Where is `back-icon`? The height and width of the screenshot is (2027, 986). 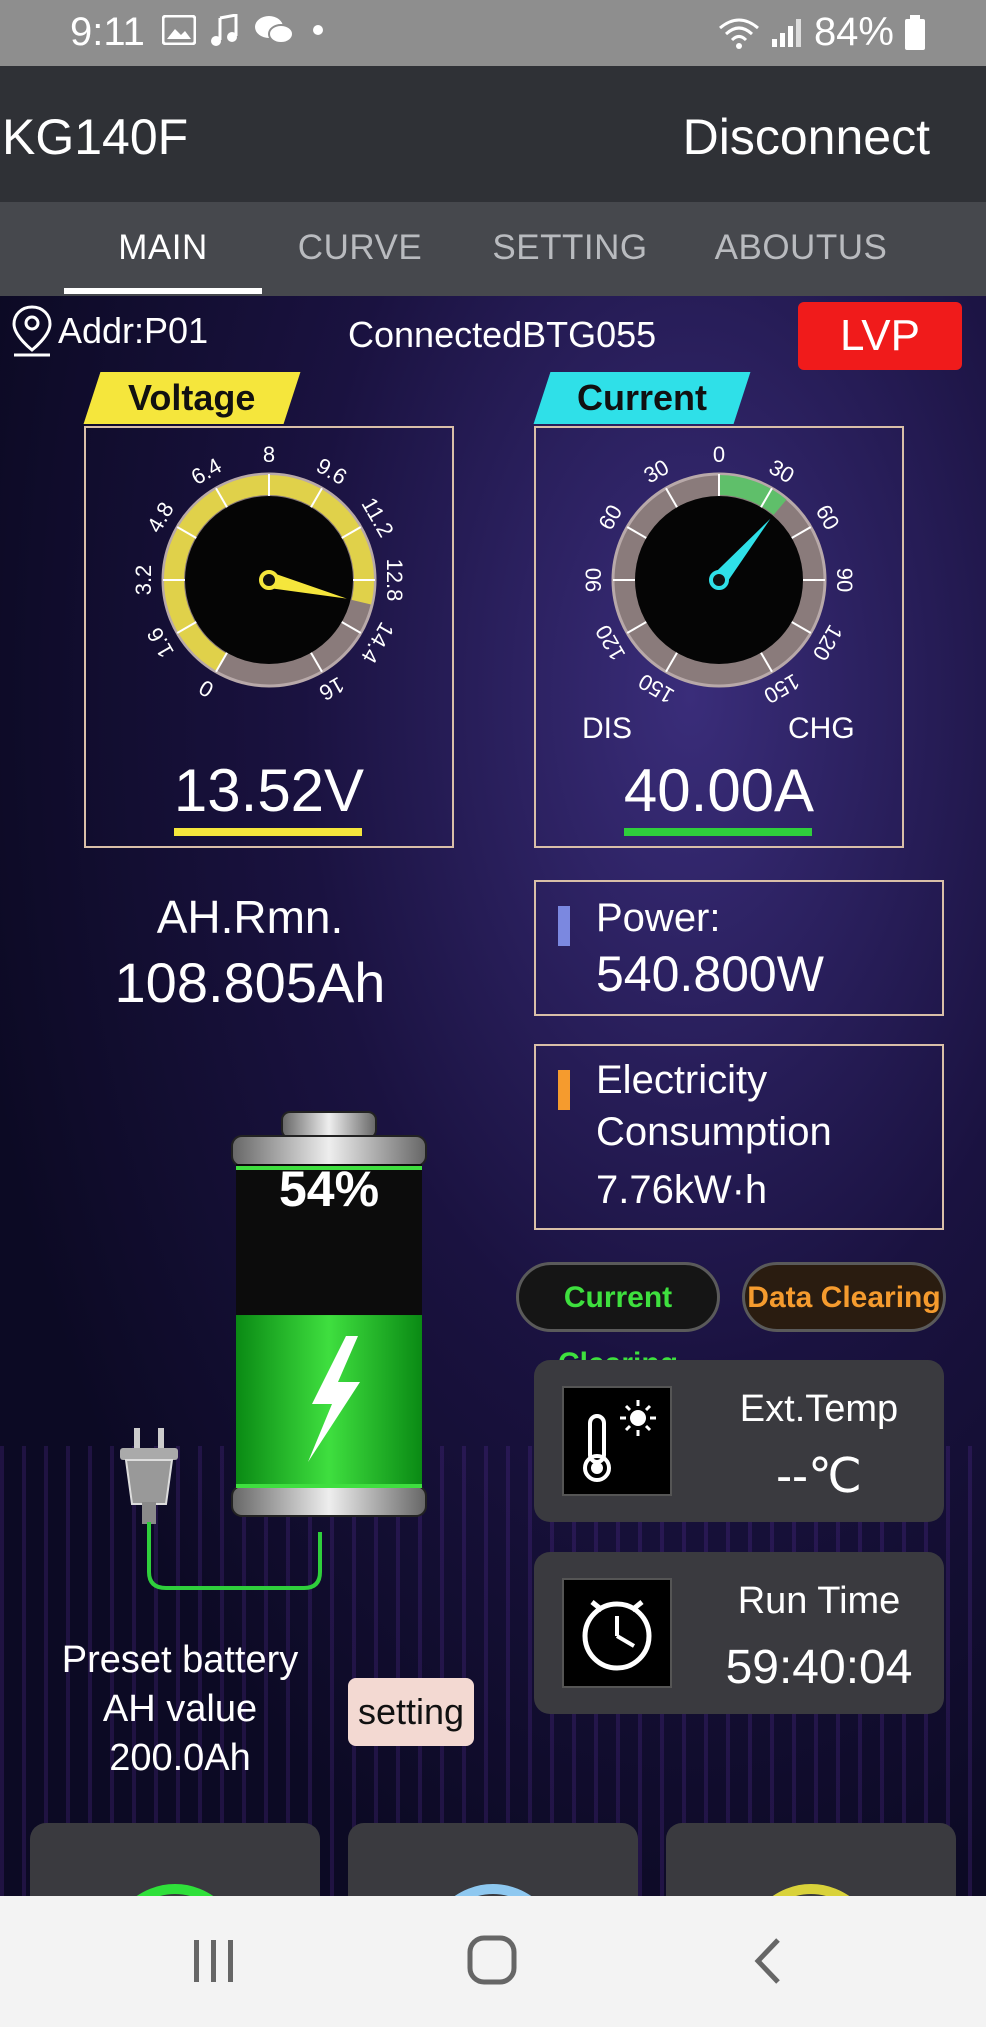
back-icon is located at coordinates (768, 1961).